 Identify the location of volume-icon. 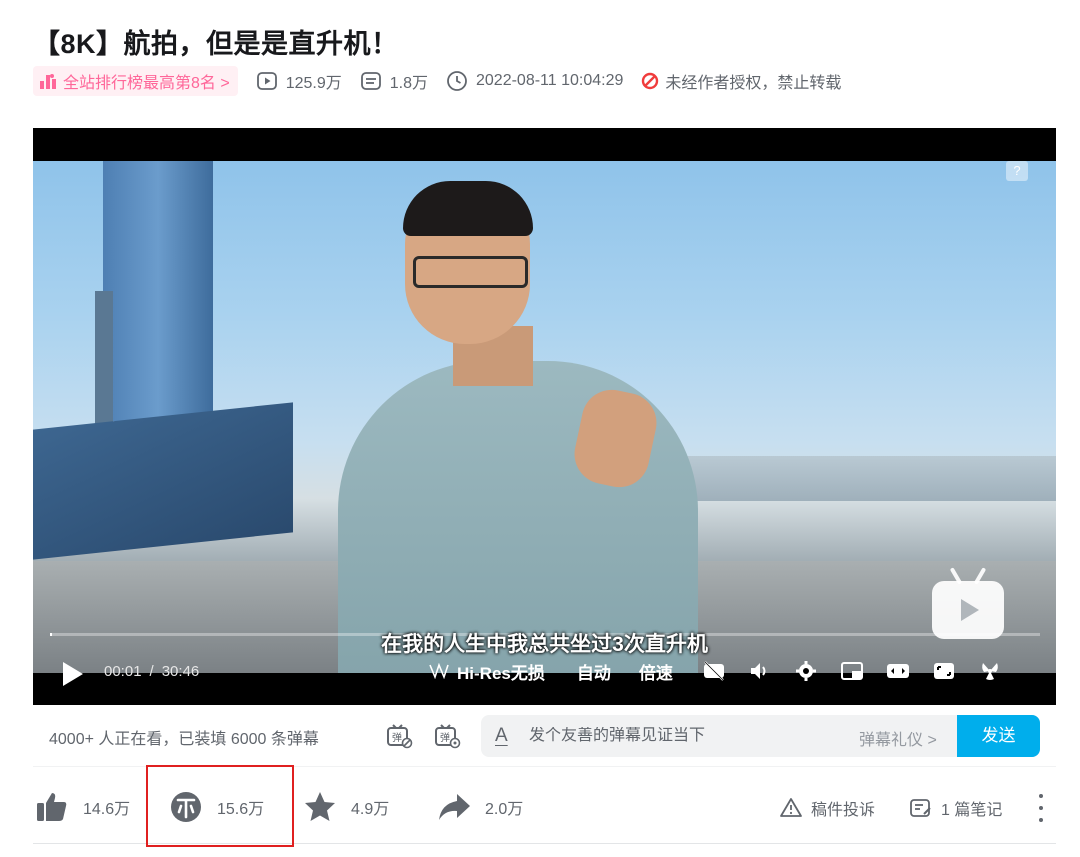
(760, 671).